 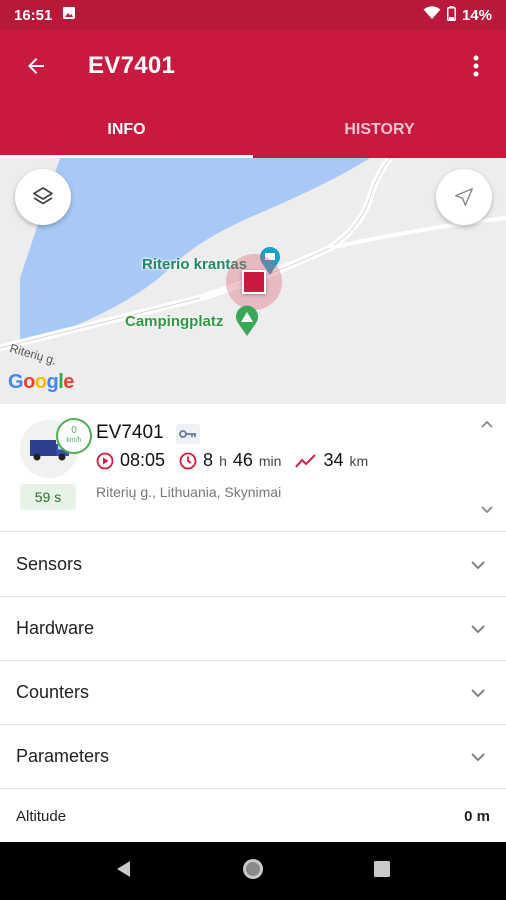 What do you see at coordinates (247, 322) in the screenshot?
I see `campsite-pin-icon` at bounding box center [247, 322].